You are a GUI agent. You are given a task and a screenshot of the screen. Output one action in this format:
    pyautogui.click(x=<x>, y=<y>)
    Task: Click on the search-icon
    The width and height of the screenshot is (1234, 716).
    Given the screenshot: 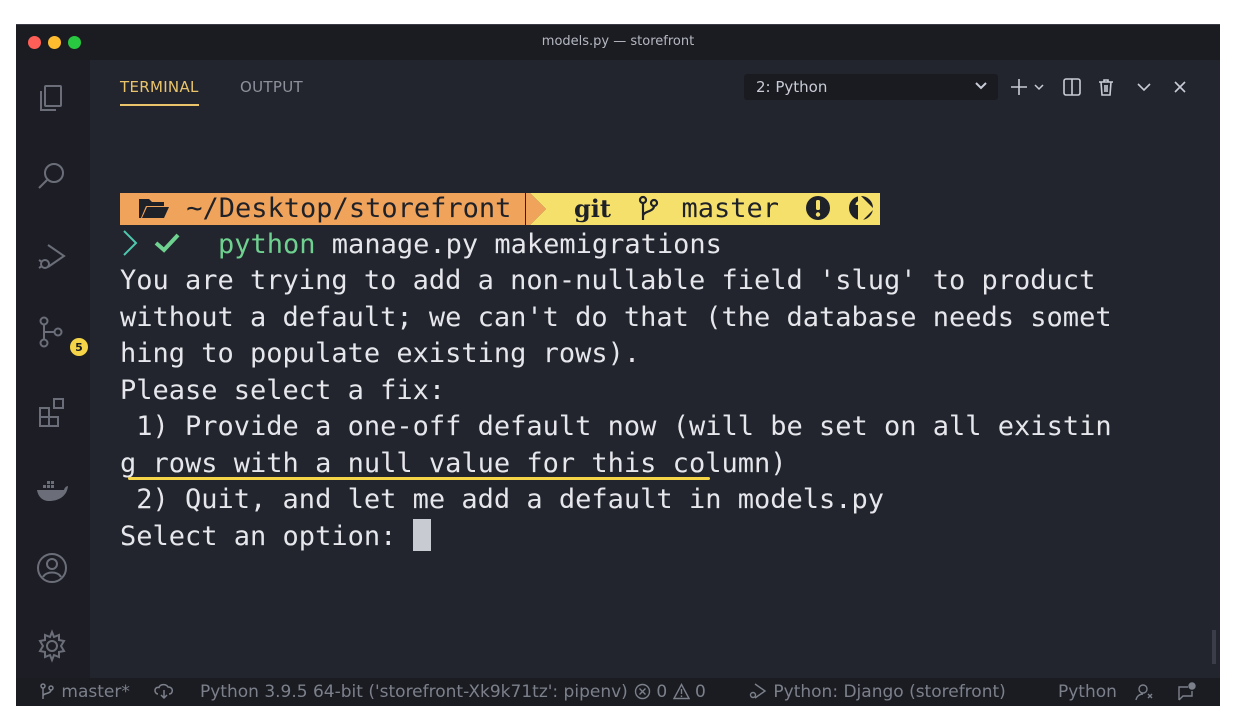 What is the action you would take?
    pyautogui.click(x=52, y=176)
    